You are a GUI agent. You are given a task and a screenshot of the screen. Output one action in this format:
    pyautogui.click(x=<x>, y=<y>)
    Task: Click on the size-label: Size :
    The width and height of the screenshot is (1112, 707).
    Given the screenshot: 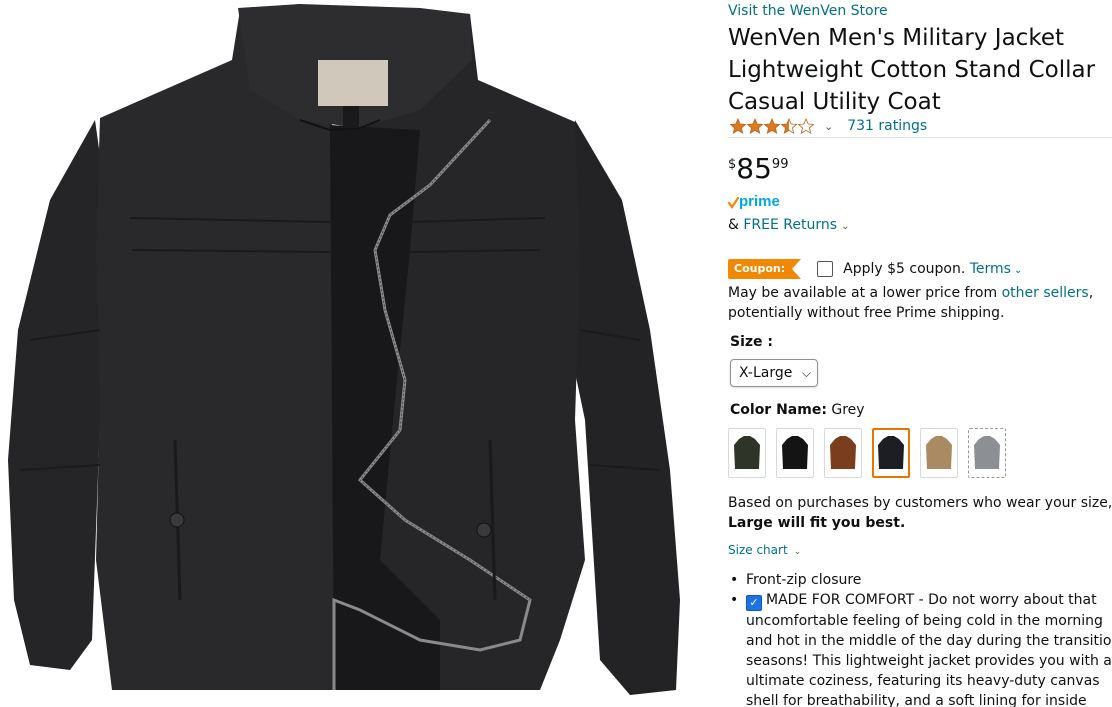 What is the action you would take?
    pyautogui.click(x=751, y=342)
    